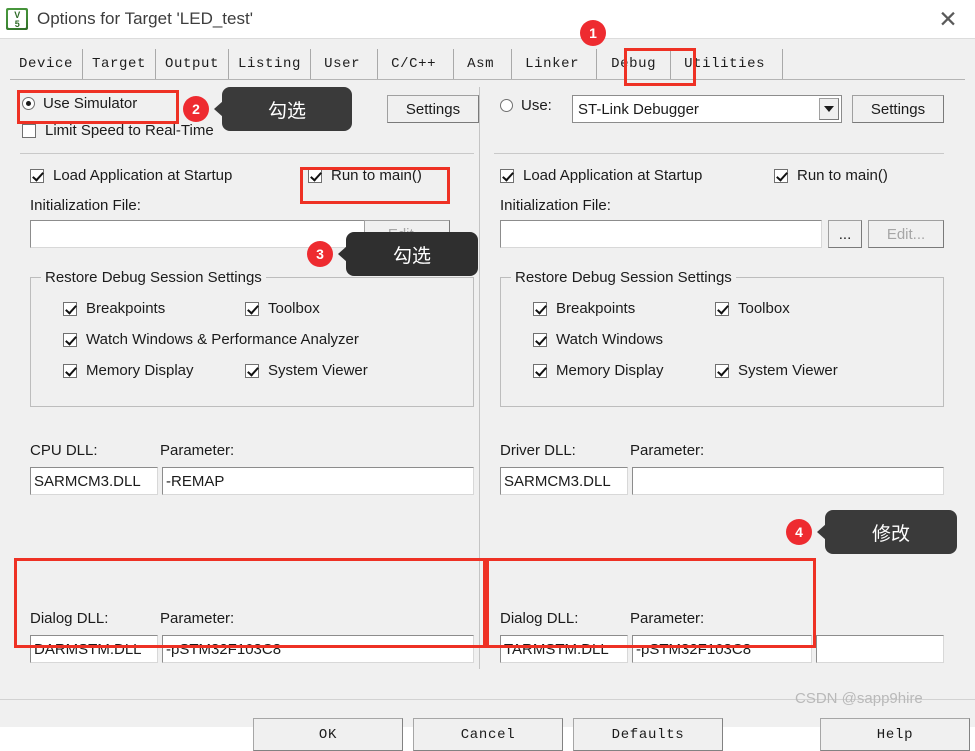 Image resolution: width=975 pixels, height=751 pixels. What do you see at coordinates (90, 103) in the screenshot?
I see `use-simulator-label: Use Simulator` at bounding box center [90, 103].